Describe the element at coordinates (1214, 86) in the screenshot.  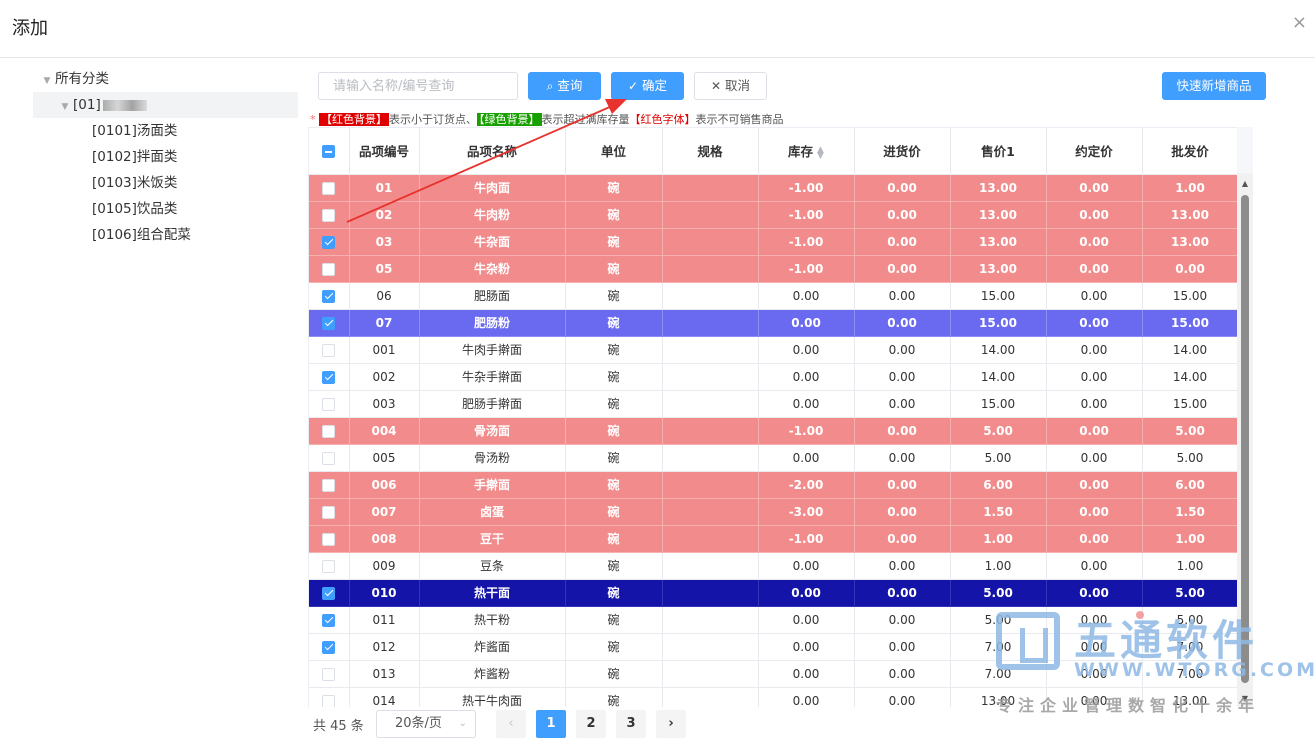
I see `quick-add-product-button: 快速新增商品` at that location.